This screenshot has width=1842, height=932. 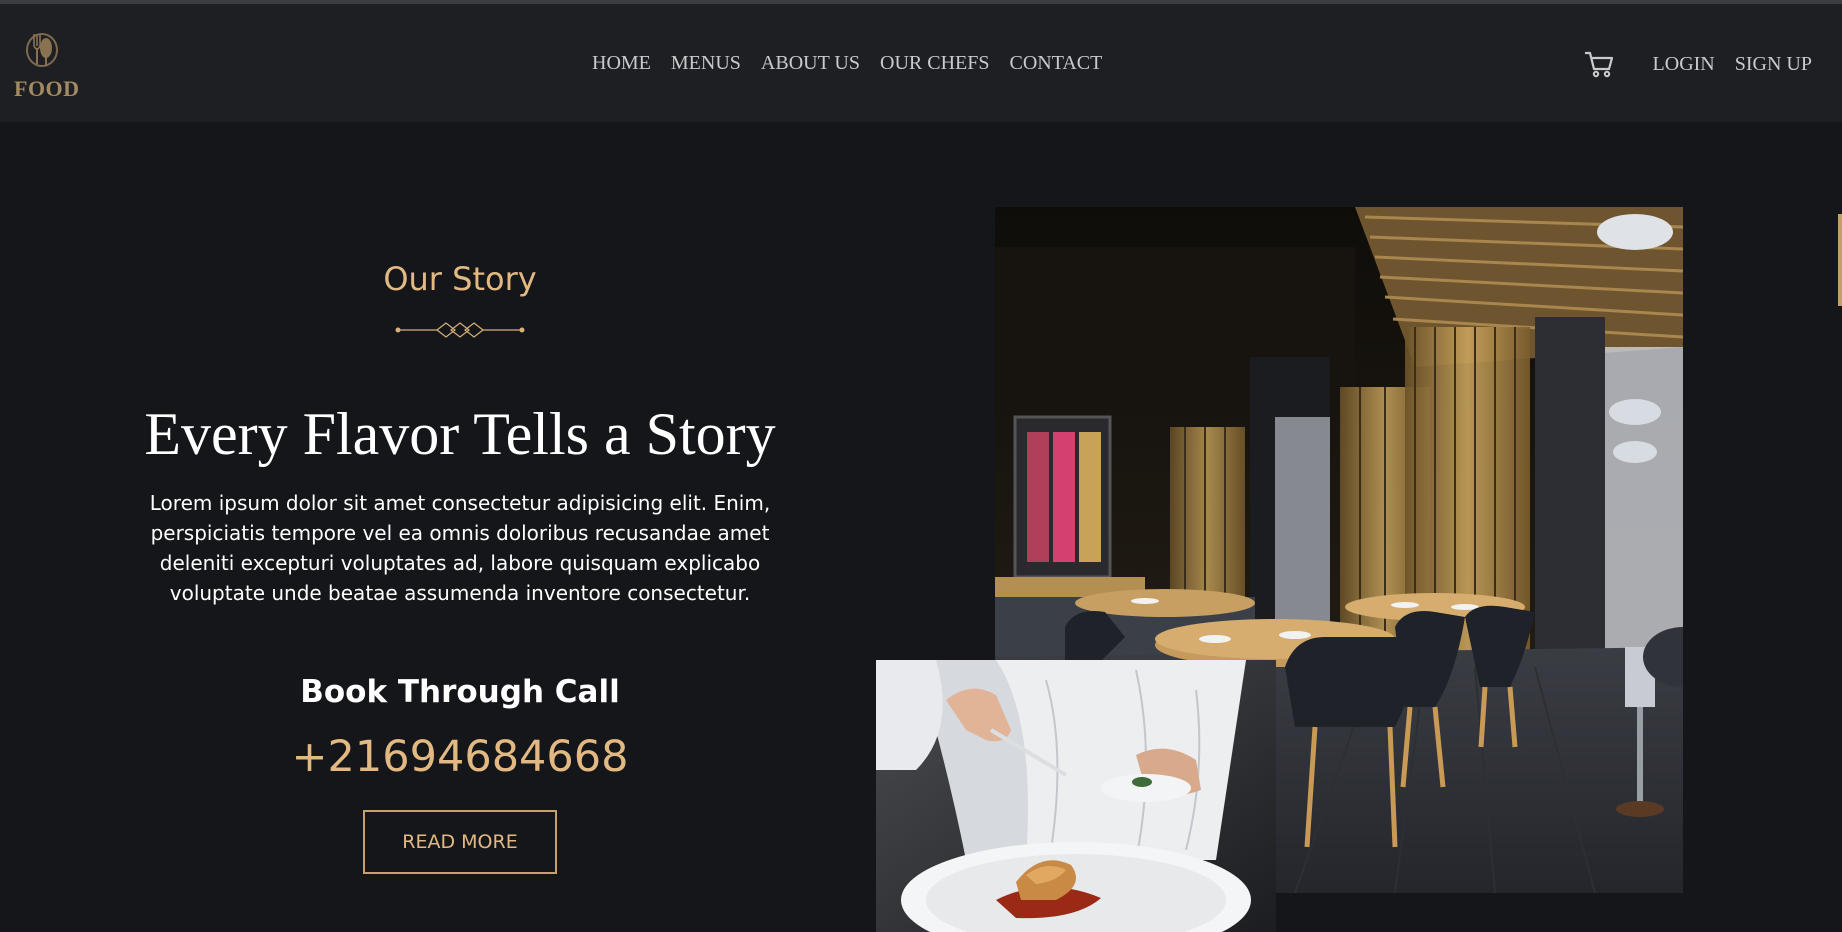 What do you see at coordinates (934, 63) in the screenshot?
I see `nav-our-chefs: OUR CHEFS` at bounding box center [934, 63].